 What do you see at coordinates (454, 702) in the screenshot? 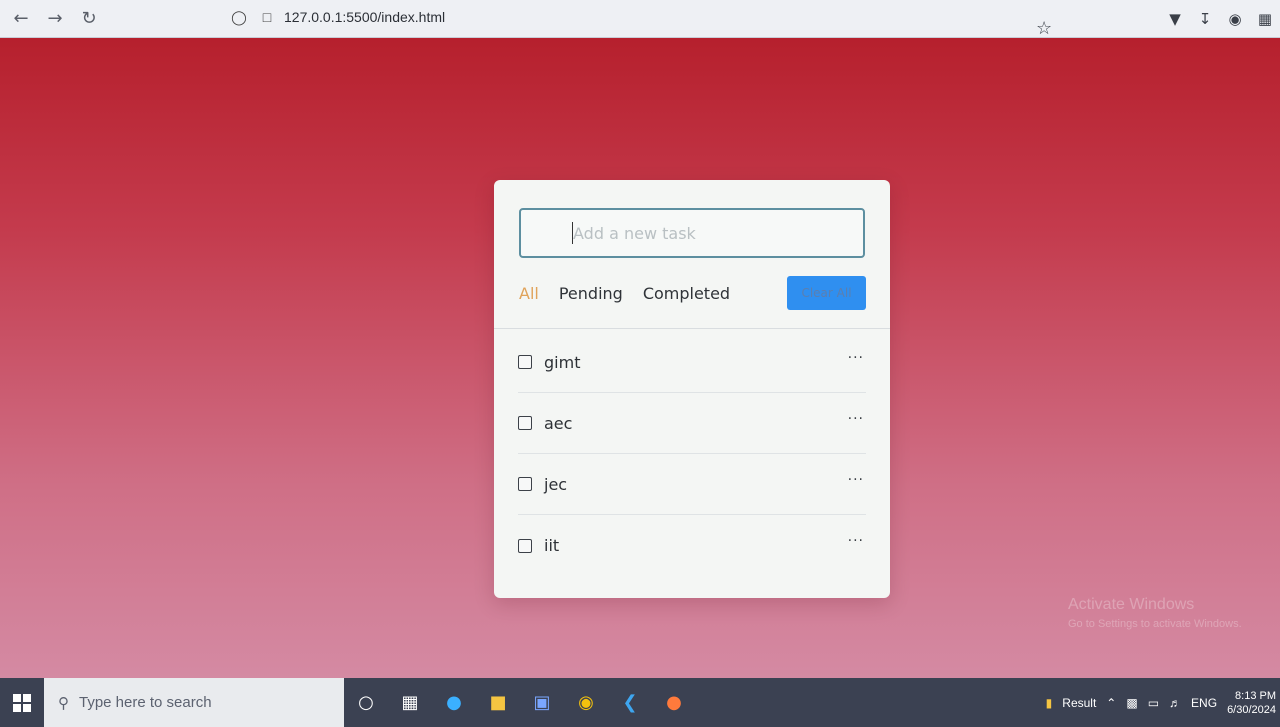
I see `edge-icon: ●` at bounding box center [454, 702].